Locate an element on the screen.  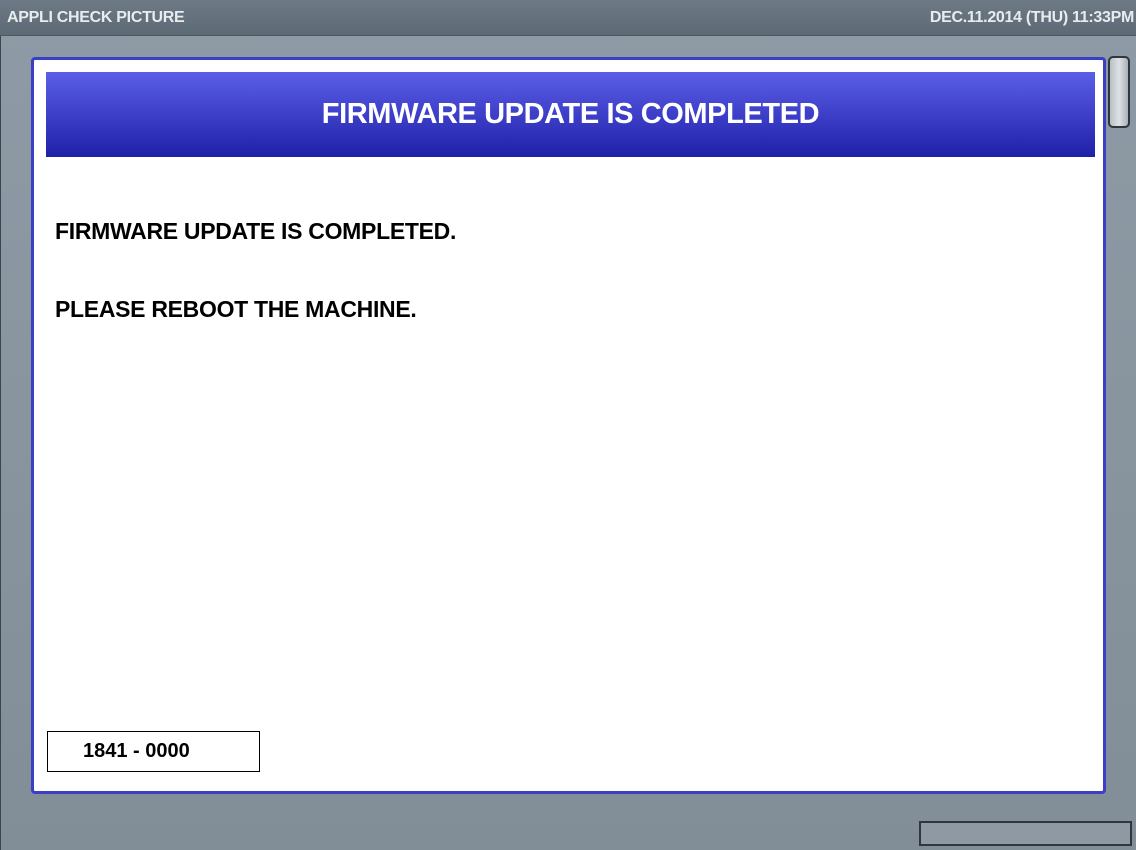
datetime-display: DEC.11.2014 (THU) 11:33PM is located at coordinates (1031, 17).